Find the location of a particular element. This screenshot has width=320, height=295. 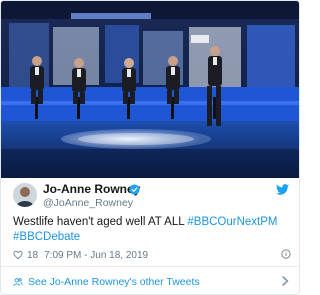

see-other-tweets-link: See Jo-Anne Rowney's other Tweets is located at coordinates (150, 280).